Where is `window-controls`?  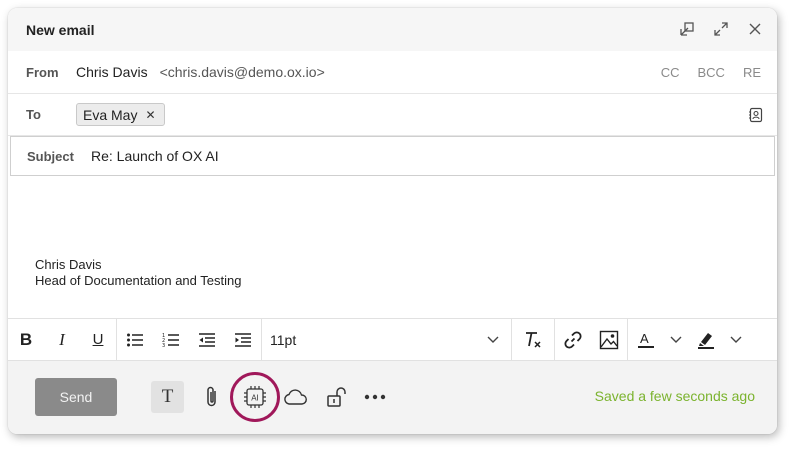
window-controls is located at coordinates (721, 29).